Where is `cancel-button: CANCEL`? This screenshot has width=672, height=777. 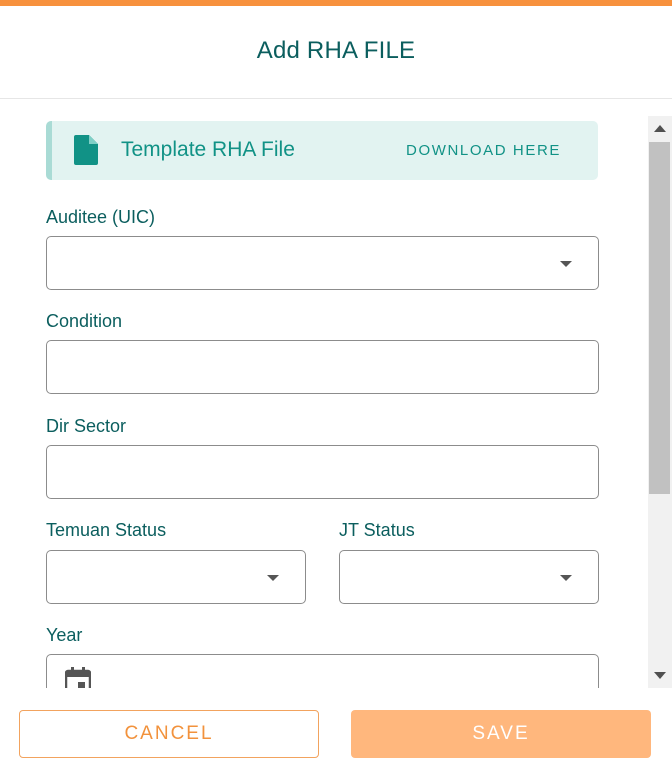
cancel-button: CANCEL is located at coordinates (169, 734).